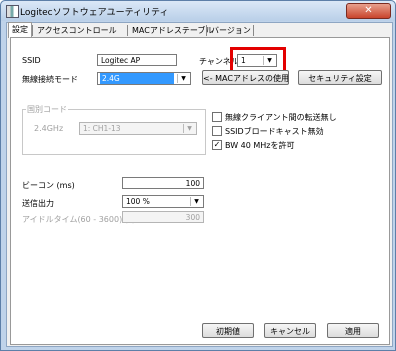  What do you see at coordinates (274, 131) in the screenshot?
I see `ssid-broadcast-label: SSIDブロードキャスト無効` at bounding box center [274, 131].